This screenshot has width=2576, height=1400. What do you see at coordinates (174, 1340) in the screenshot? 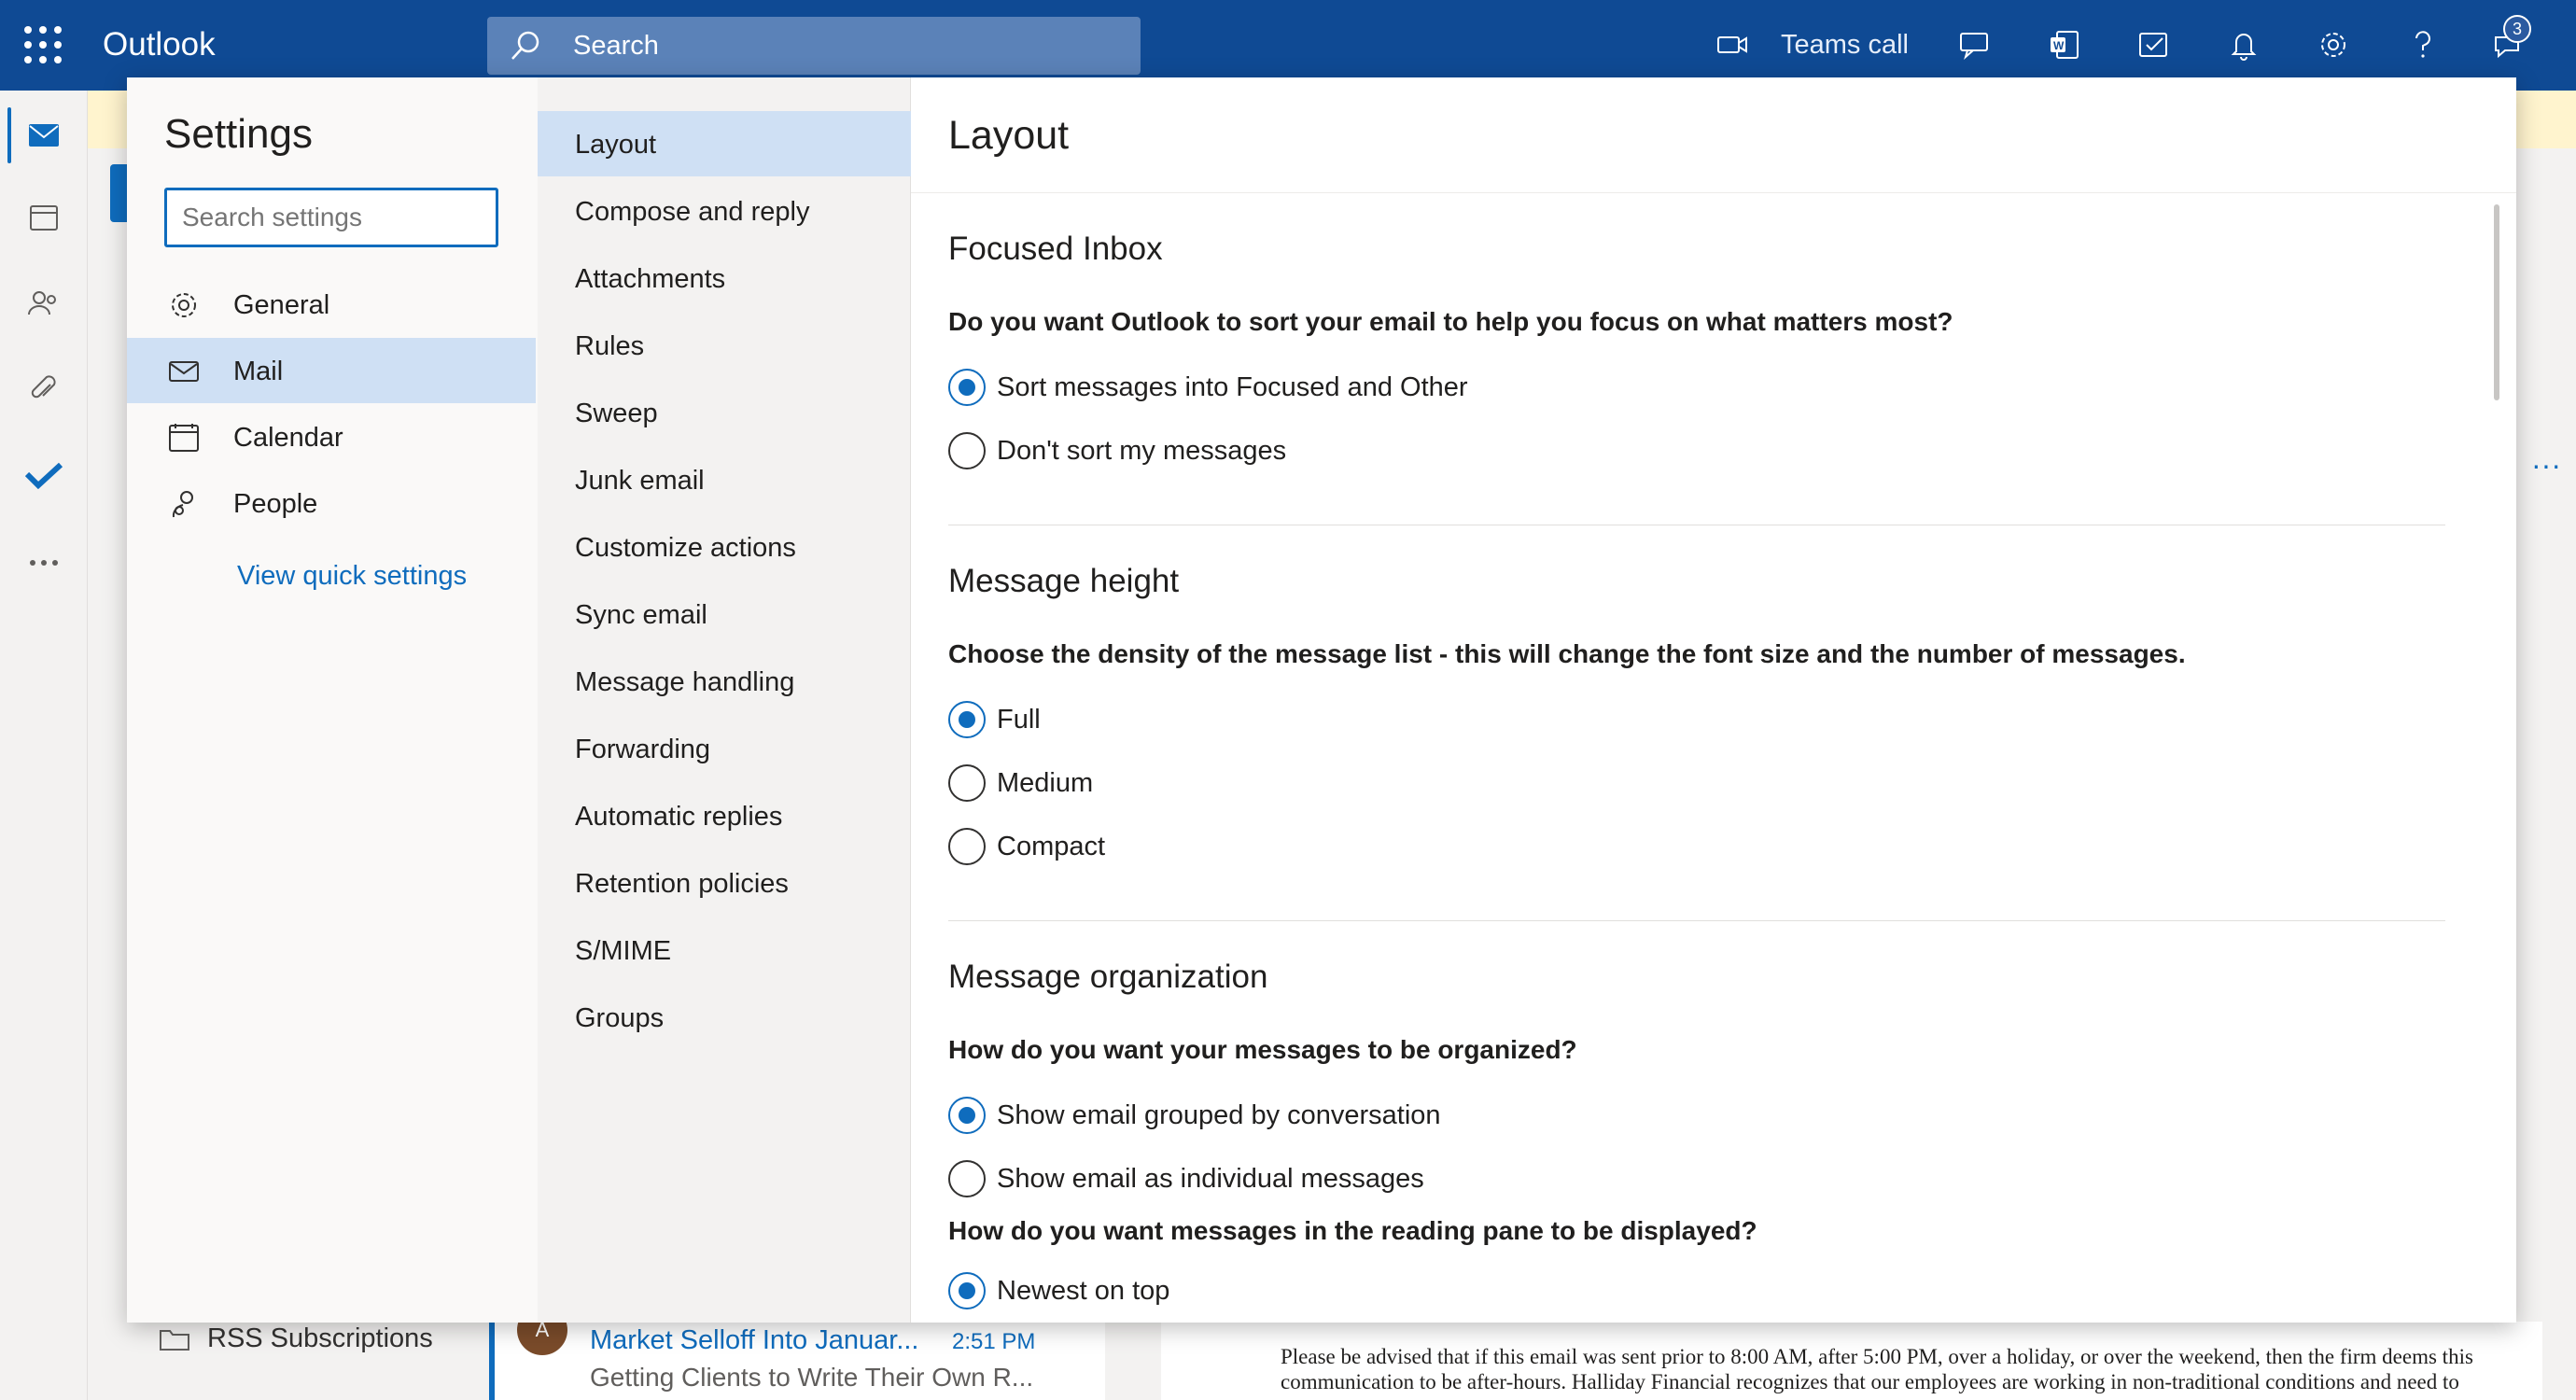
I see `folder-icon` at bounding box center [174, 1340].